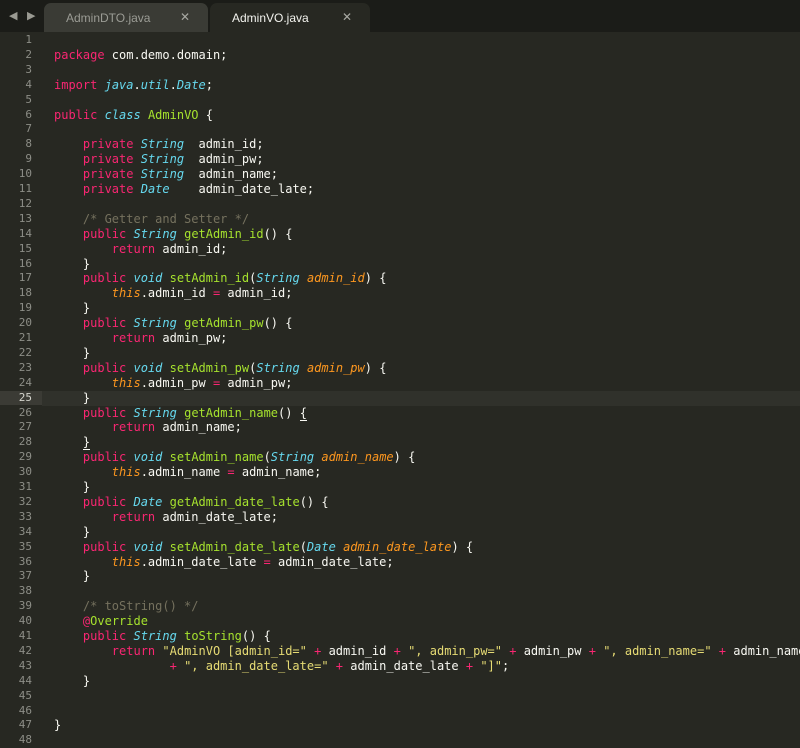  I want to click on code-line: this.admin_id = admin_id;, so click(173, 293).